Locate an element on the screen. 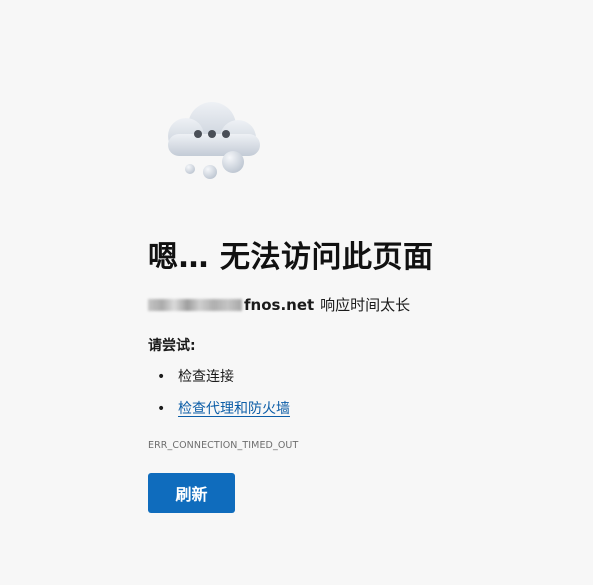 The width and height of the screenshot is (593, 585). error-code: ERR_CONNECTION_TIMED_OUT is located at coordinates (223, 445).